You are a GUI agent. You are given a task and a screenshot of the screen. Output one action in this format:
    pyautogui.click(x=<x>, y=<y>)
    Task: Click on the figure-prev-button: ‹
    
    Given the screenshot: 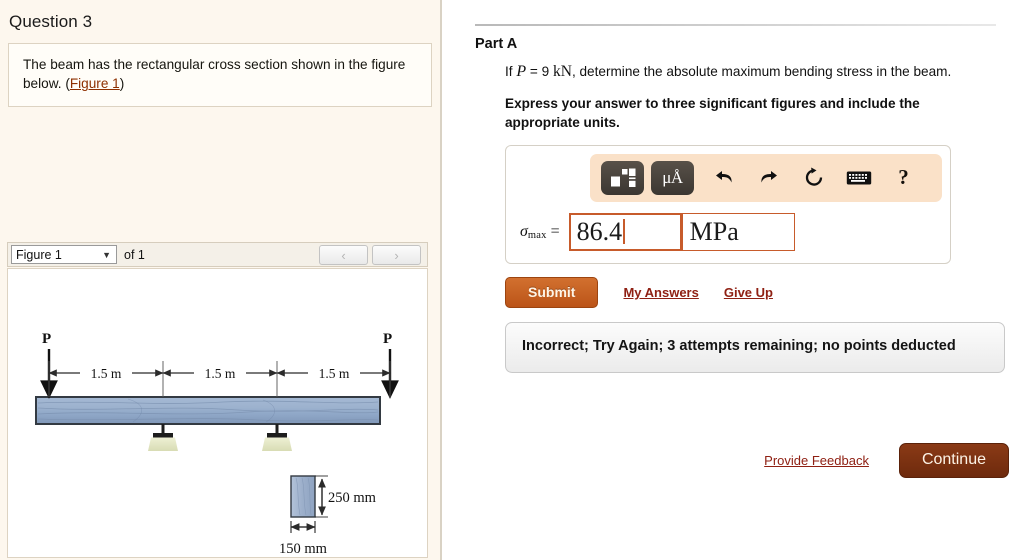 What is the action you would take?
    pyautogui.click(x=343, y=255)
    